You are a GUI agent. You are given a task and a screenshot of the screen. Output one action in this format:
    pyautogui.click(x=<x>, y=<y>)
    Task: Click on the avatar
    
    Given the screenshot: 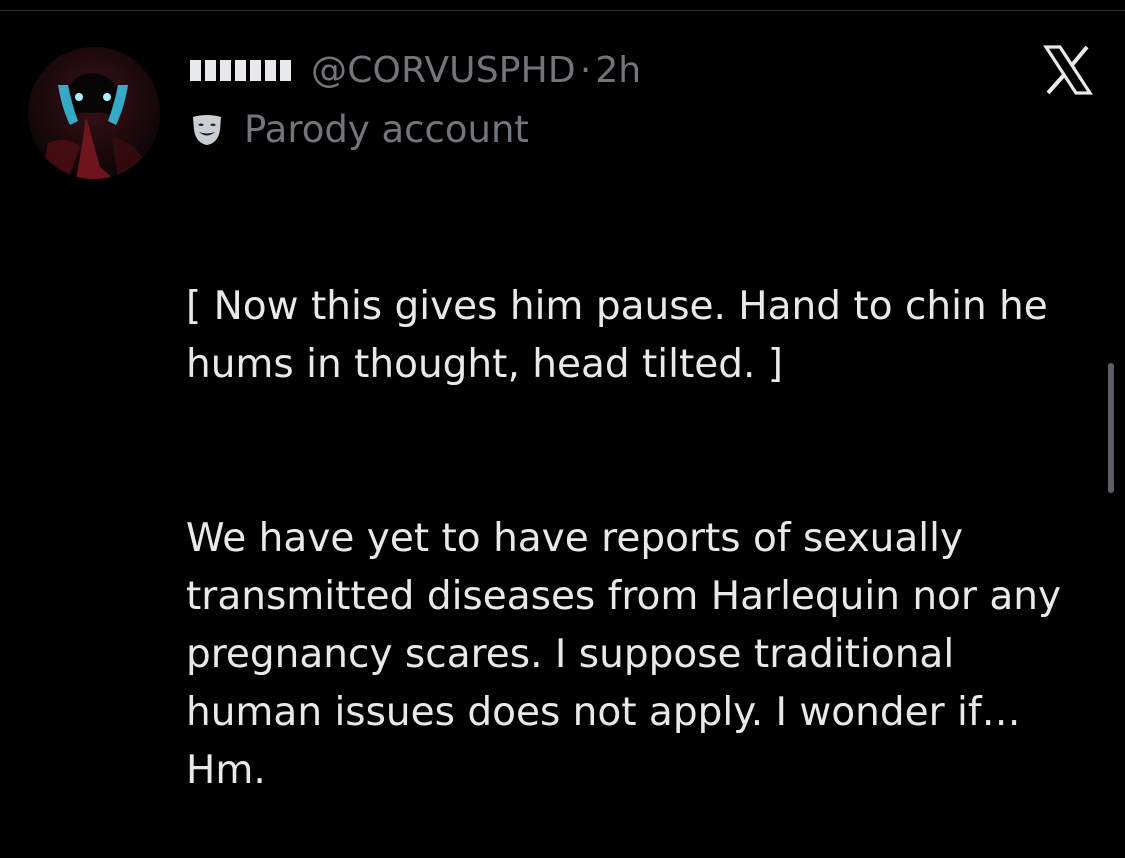 What is the action you would take?
    pyautogui.click(x=94, y=113)
    